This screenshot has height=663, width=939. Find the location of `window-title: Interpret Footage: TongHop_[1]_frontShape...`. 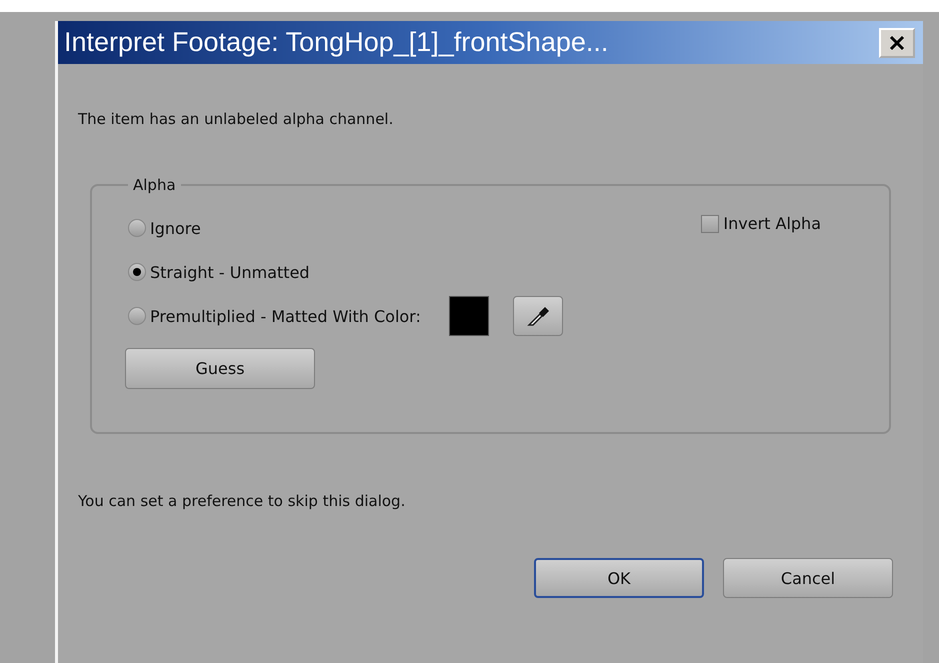

window-title: Interpret Footage: TongHop_[1]_frontShape... is located at coordinates (336, 42).